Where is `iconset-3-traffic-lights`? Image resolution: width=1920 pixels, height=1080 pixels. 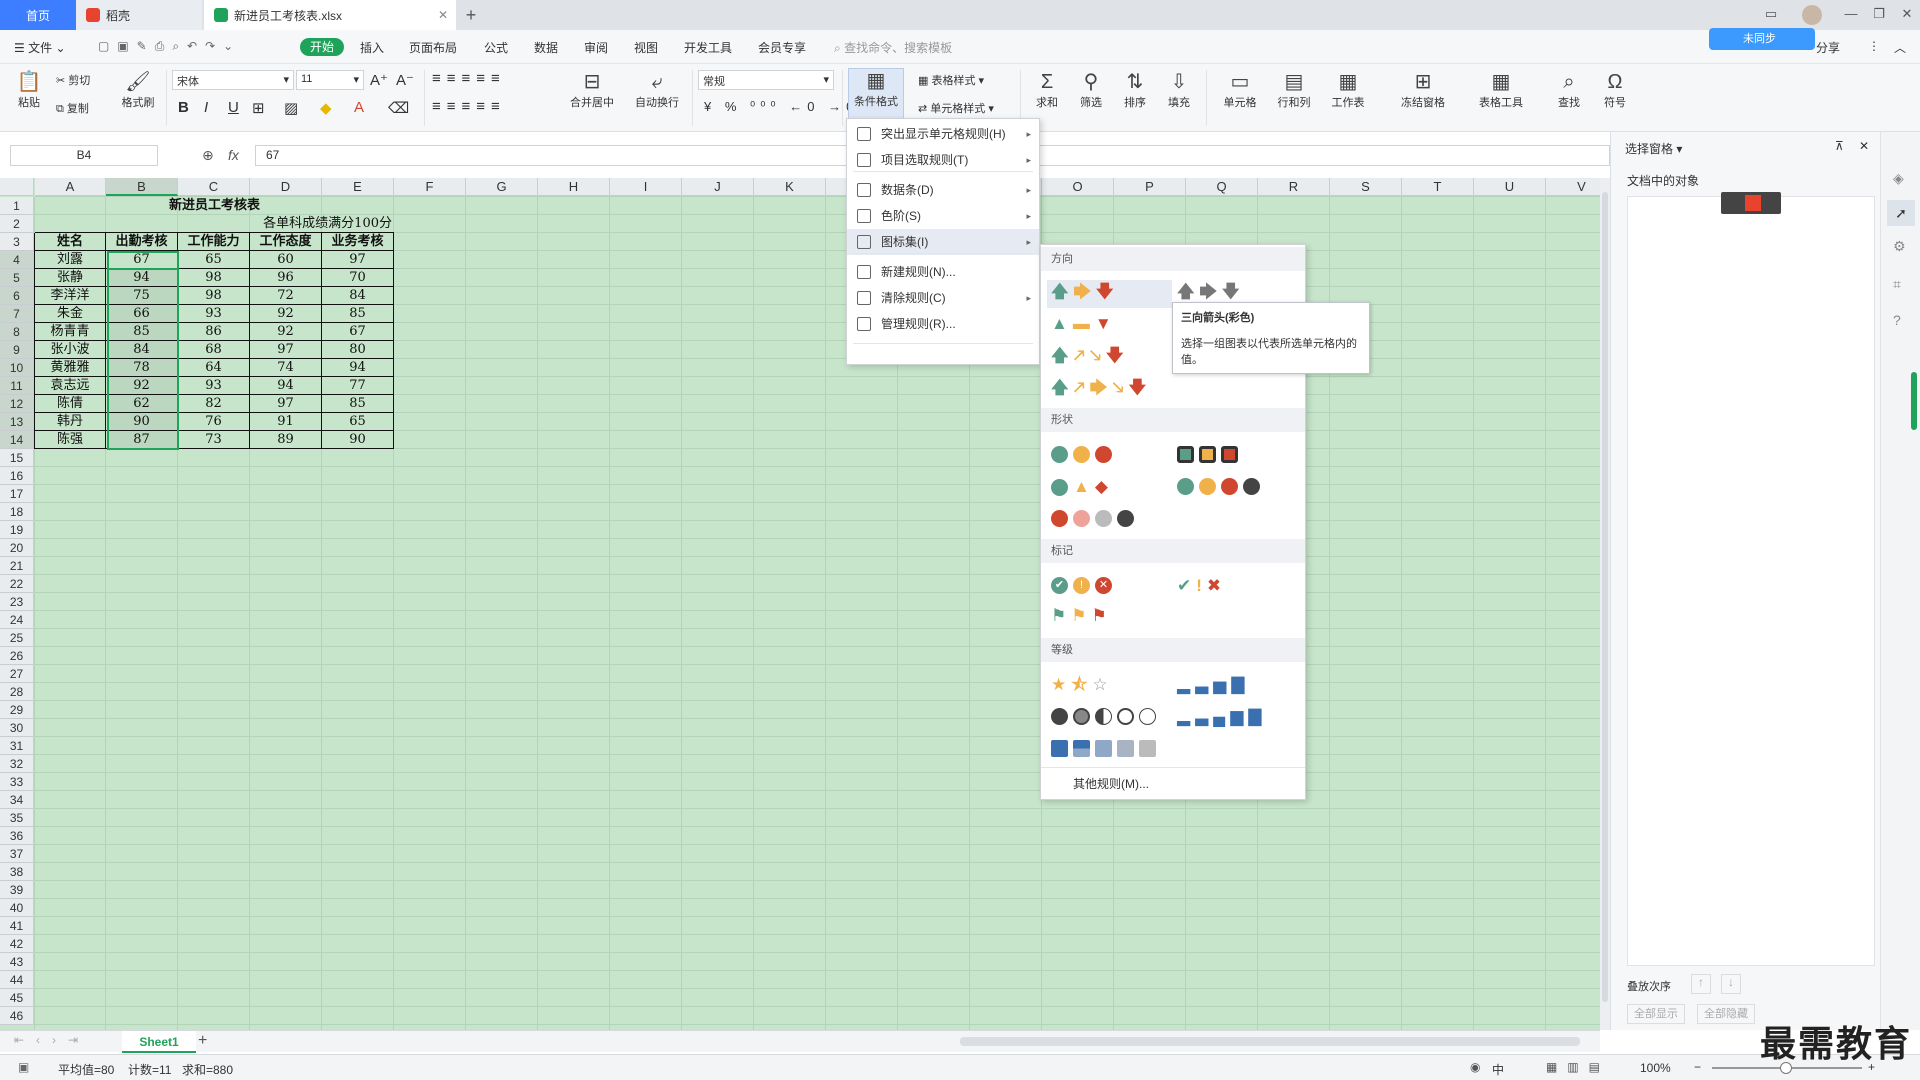 iconset-3-traffic-lights is located at coordinates (1081, 454).